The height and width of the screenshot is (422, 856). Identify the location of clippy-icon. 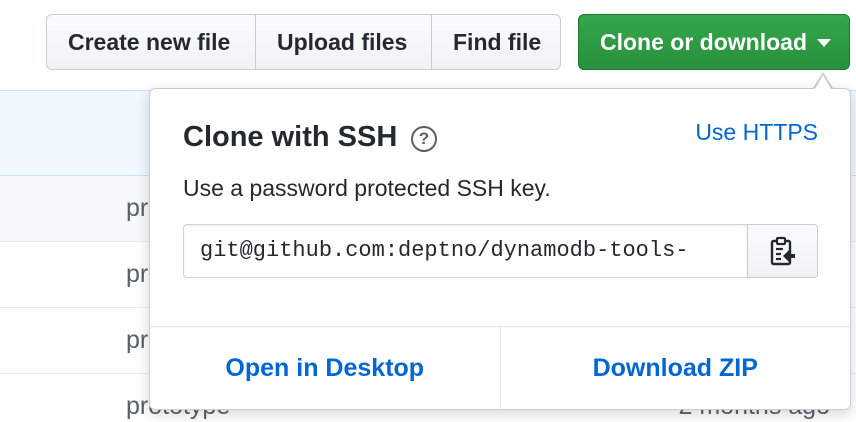
(782, 251).